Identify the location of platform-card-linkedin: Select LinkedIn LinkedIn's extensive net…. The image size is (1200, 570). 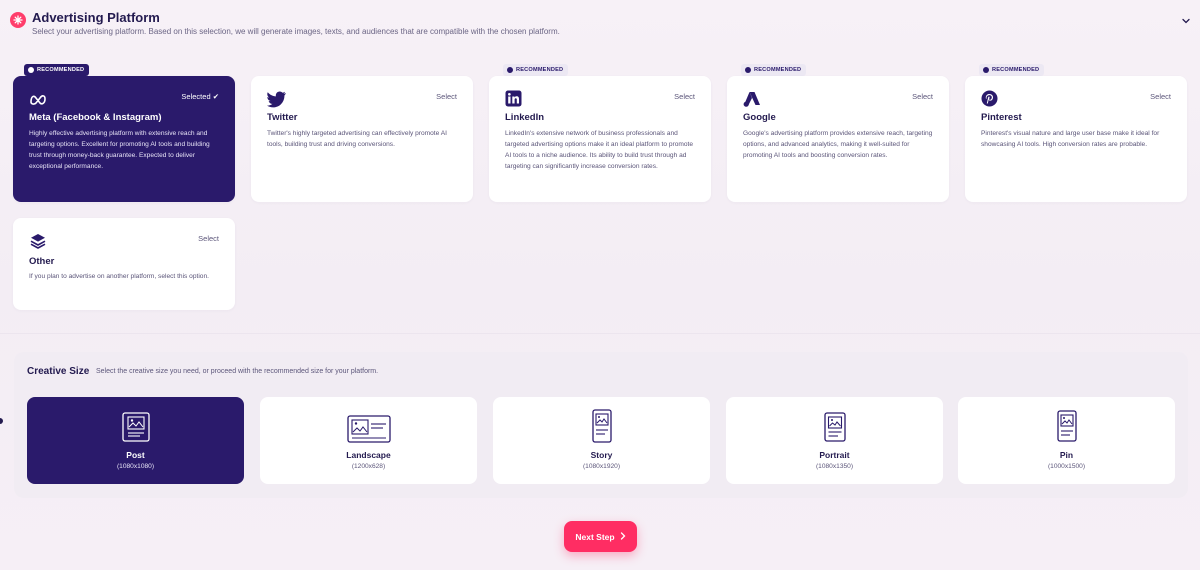
(600, 139).